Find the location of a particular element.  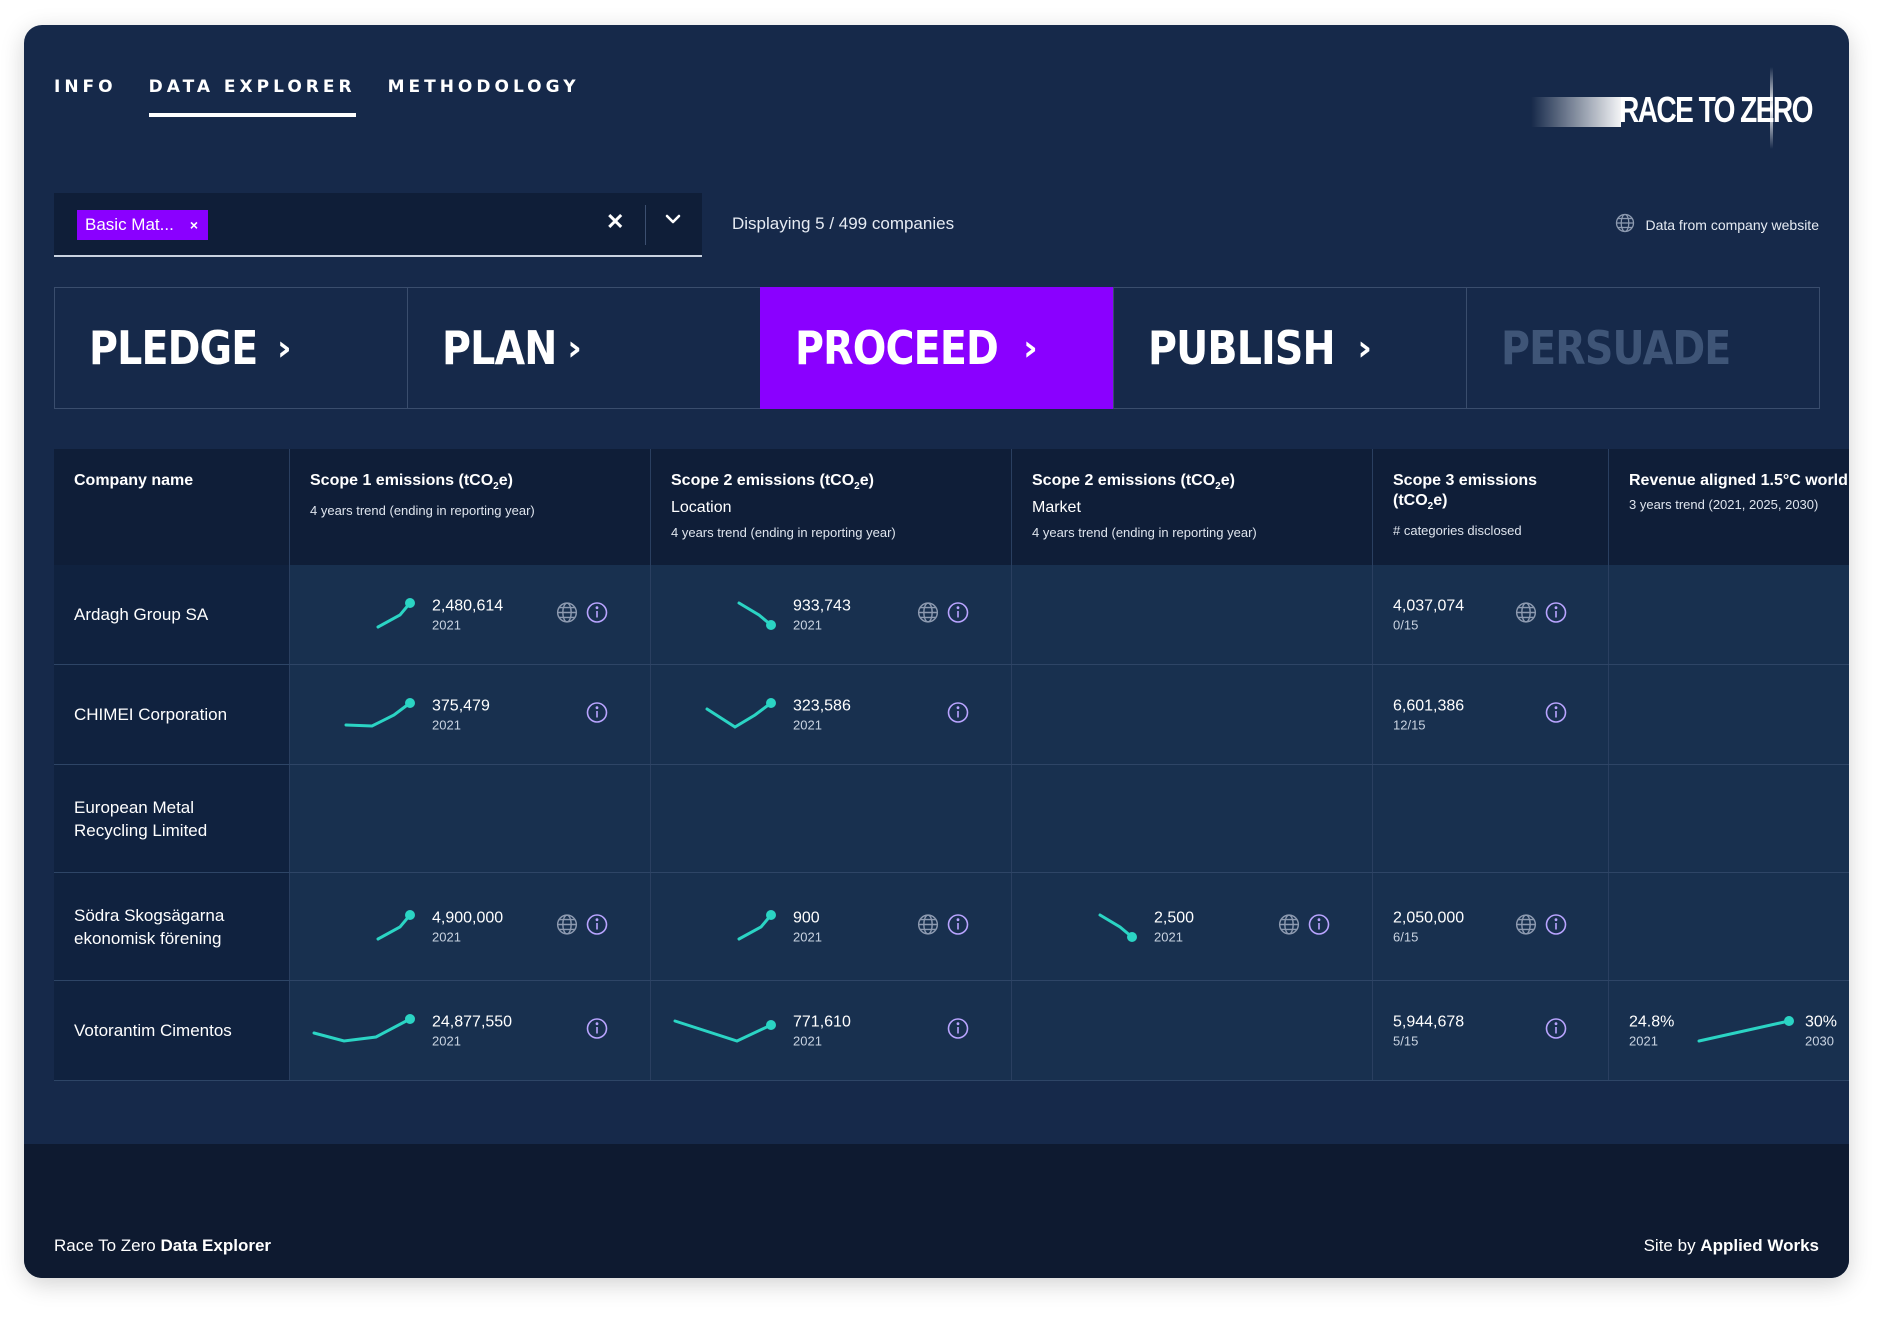

header-title: Company name is located at coordinates (134, 480).